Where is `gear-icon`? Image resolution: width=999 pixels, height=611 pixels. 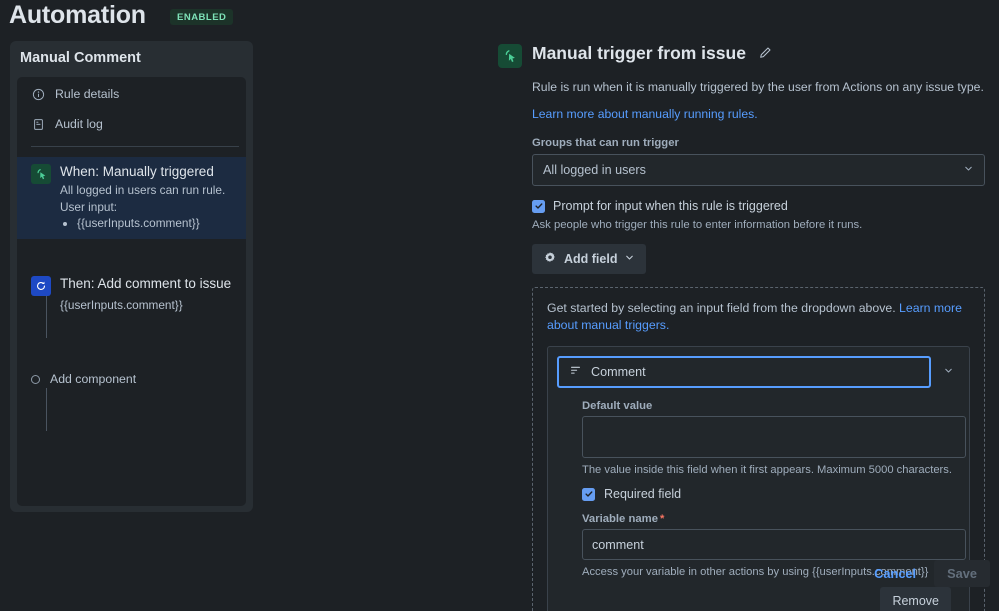 gear-icon is located at coordinates (550, 259).